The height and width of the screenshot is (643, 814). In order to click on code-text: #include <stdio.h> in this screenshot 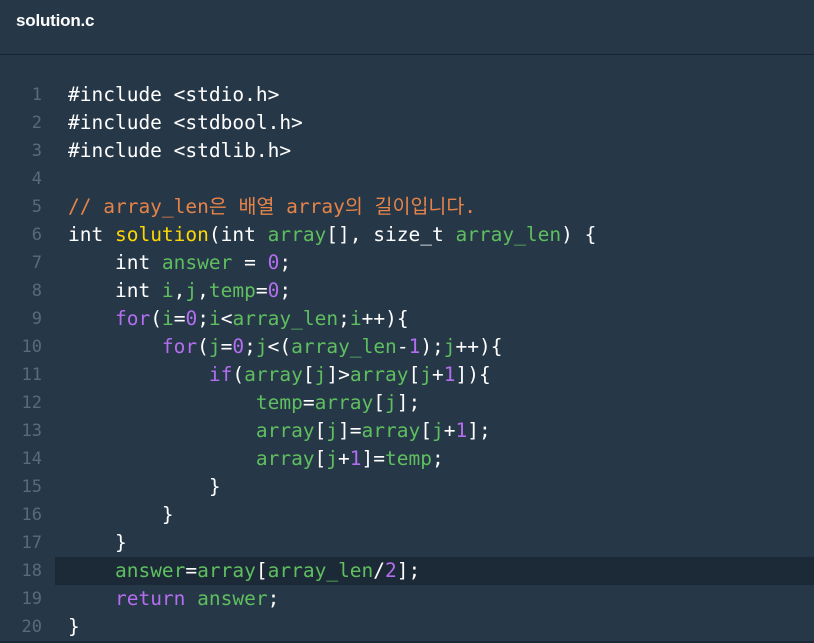, I will do `click(173, 95)`.